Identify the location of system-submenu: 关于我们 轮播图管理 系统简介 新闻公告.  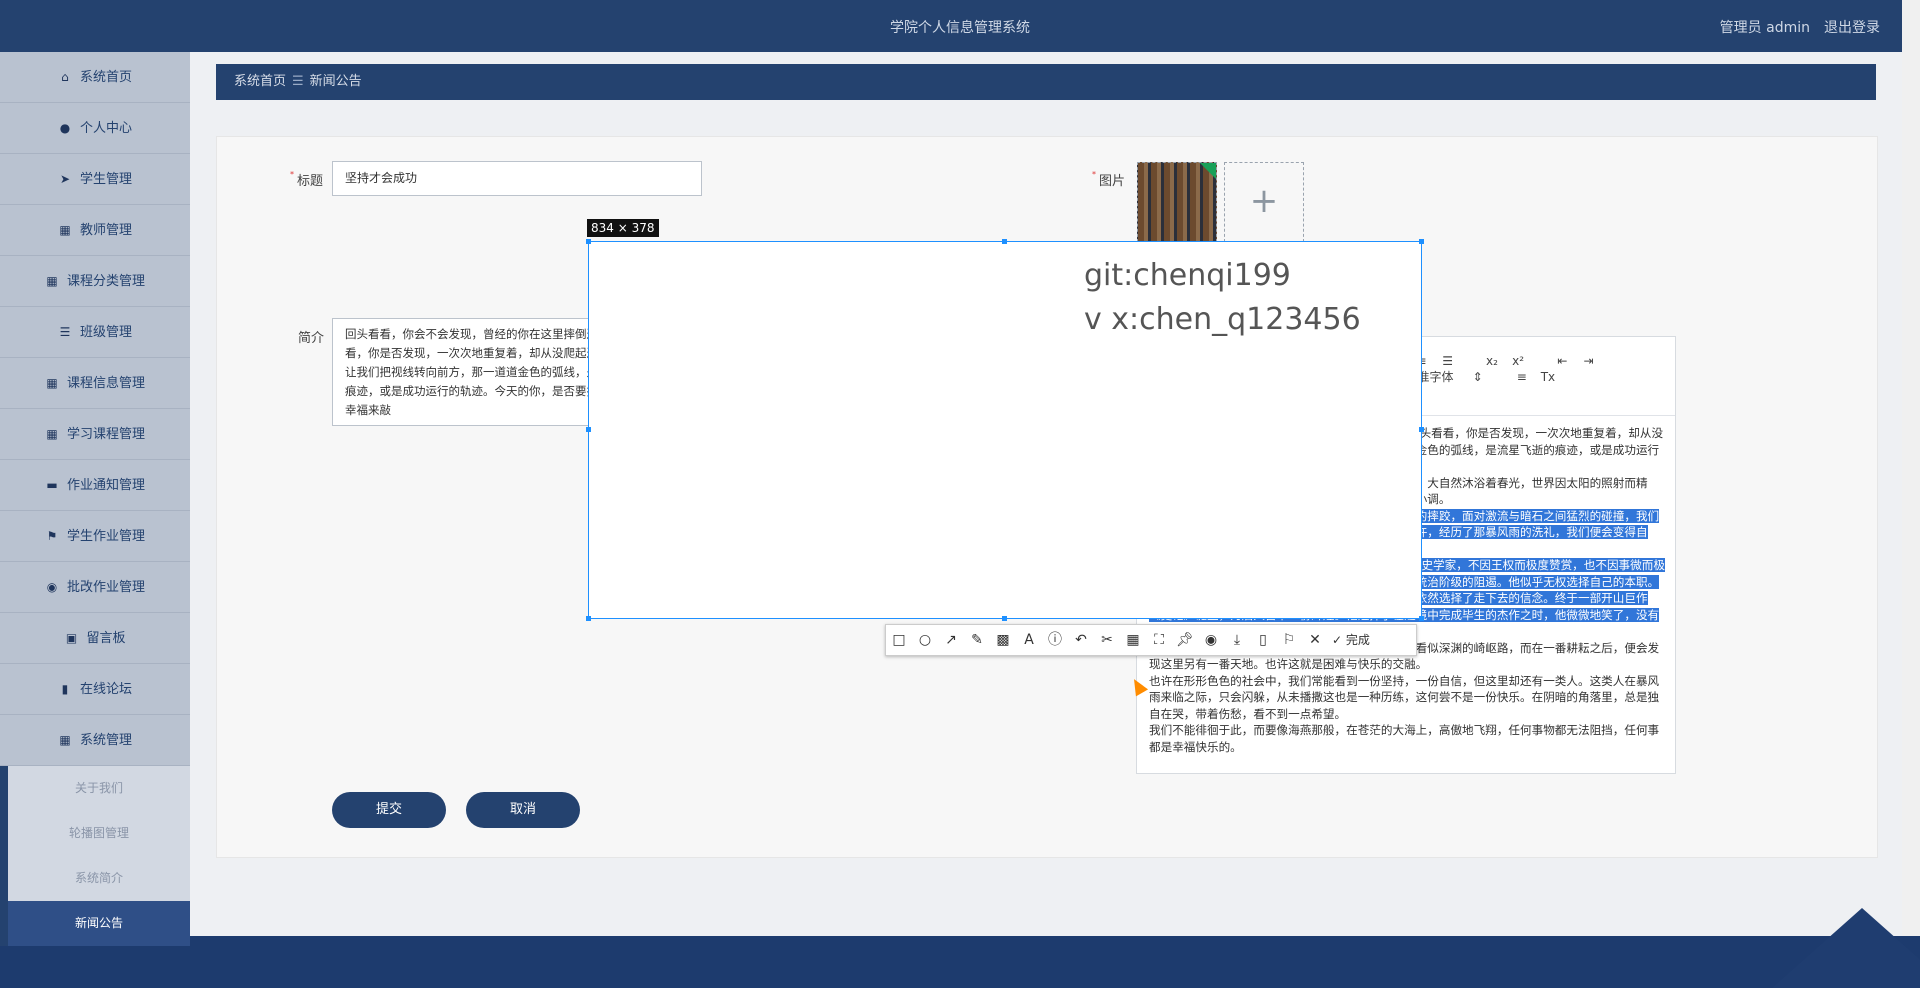
(95, 856).